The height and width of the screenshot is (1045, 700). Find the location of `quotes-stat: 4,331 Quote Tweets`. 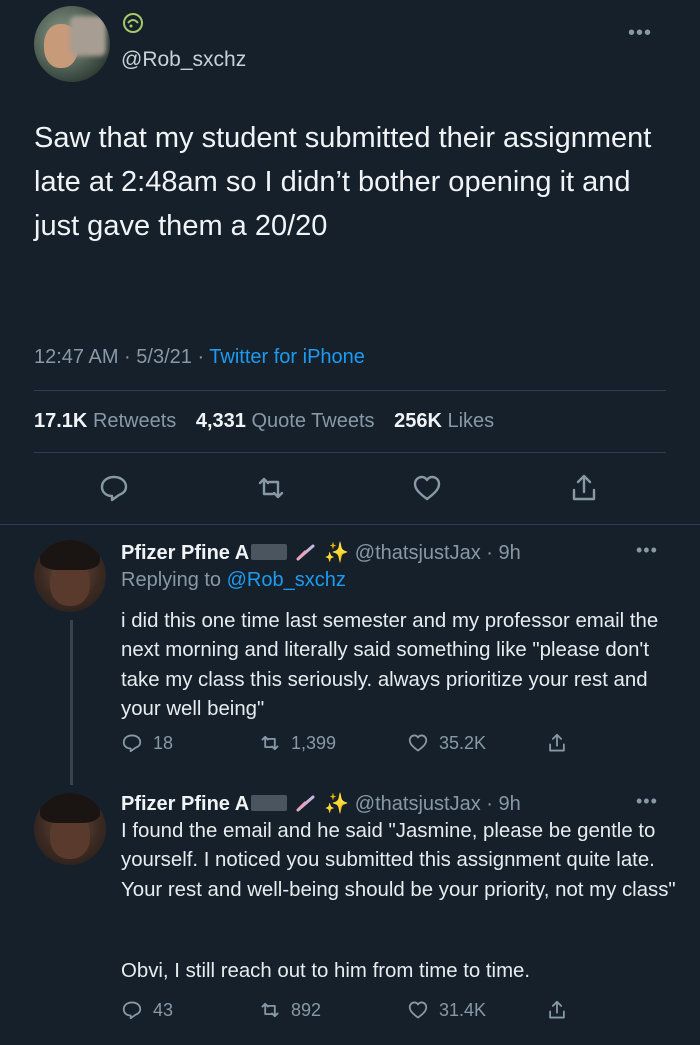

quotes-stat: 4,331 Quote Tweets is located at coordinates (285, 421).